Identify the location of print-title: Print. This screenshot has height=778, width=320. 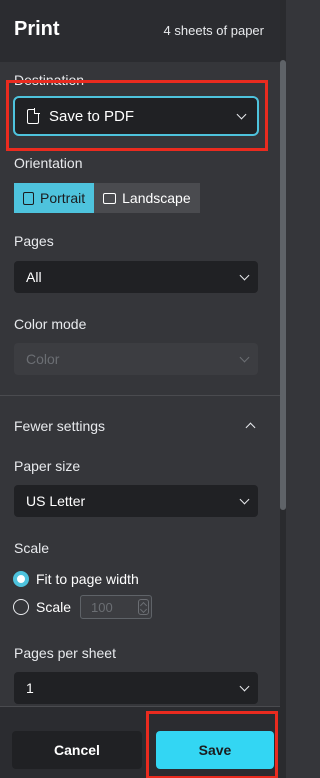
(37, 29).